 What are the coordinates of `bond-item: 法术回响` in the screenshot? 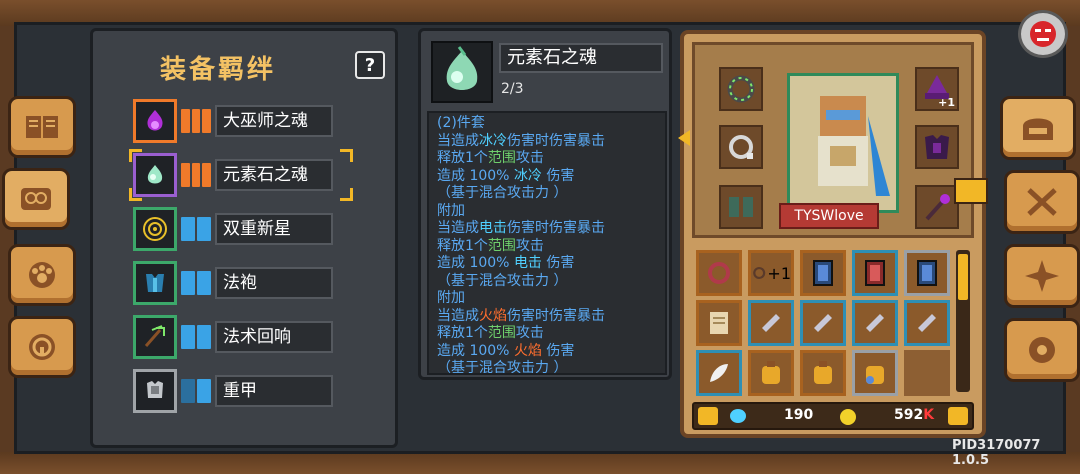 It's located at (241, 337).